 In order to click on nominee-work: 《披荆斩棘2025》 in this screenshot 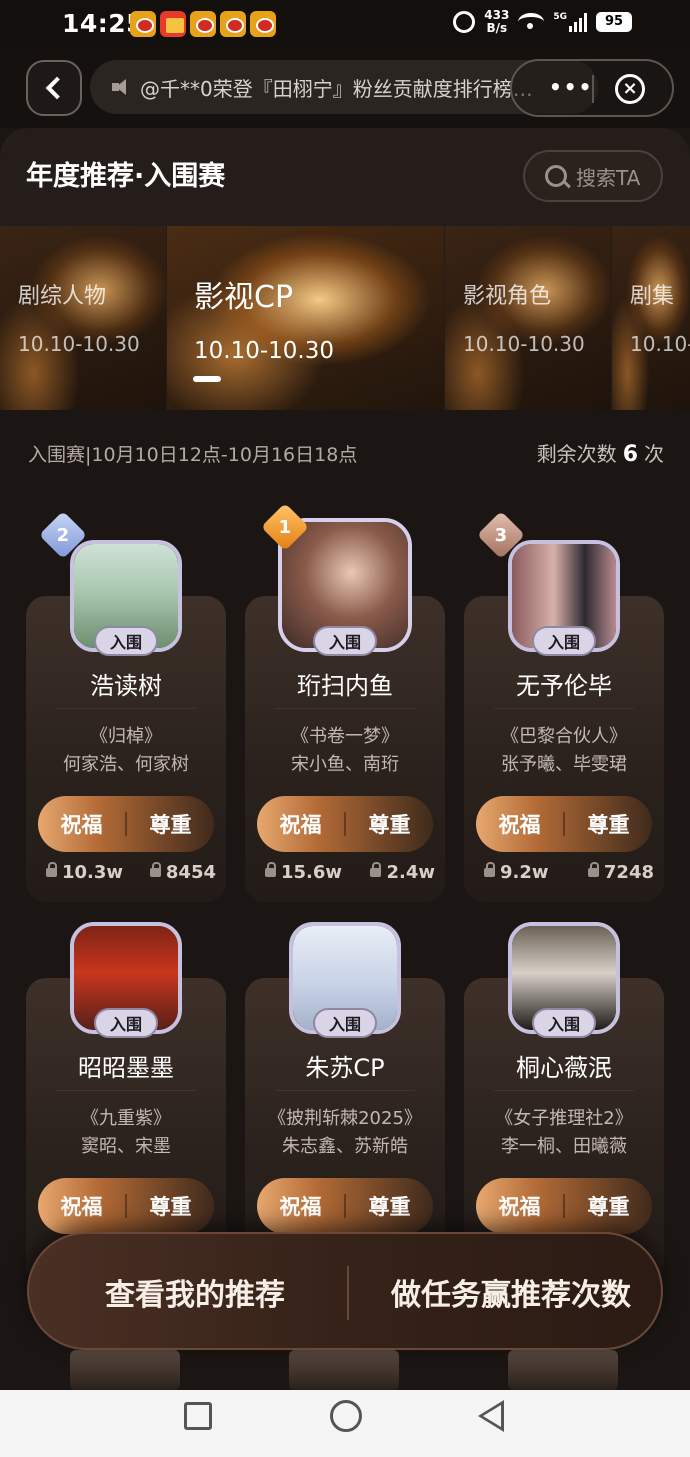, I will do `click(345, 1118)`.